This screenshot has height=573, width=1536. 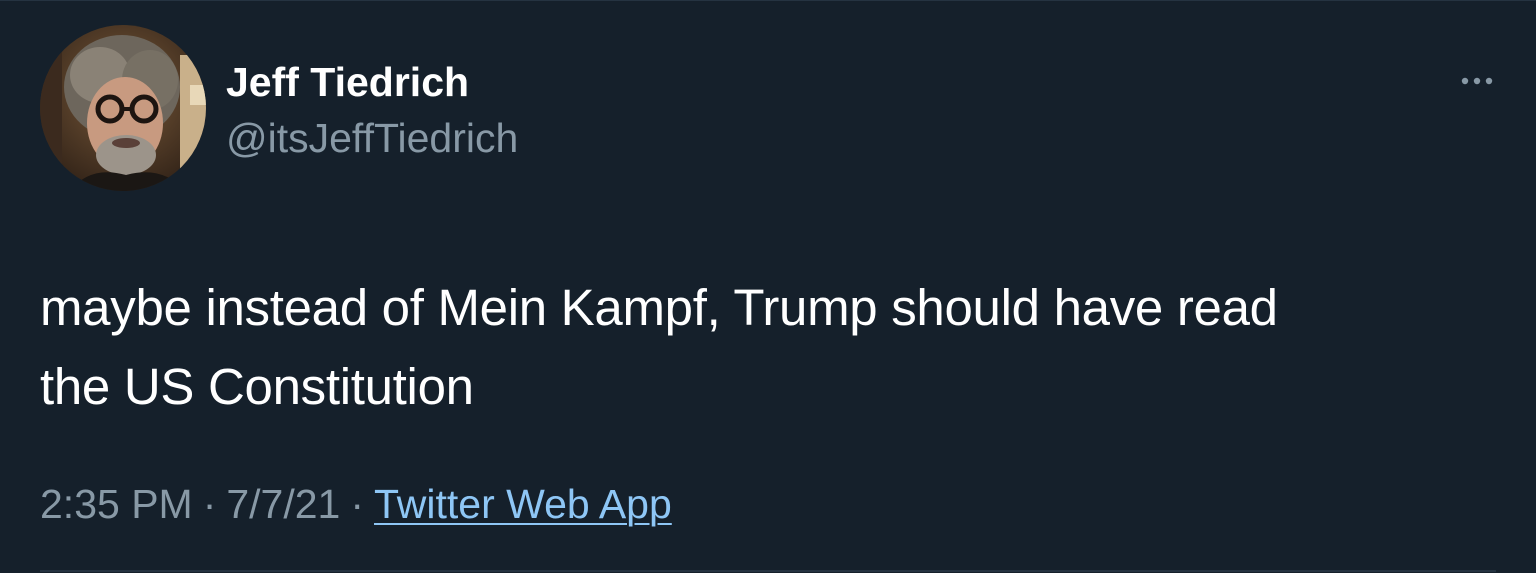 I want to click on author-handle: @itsJeffTiedrich, so click(x=372, y=138).